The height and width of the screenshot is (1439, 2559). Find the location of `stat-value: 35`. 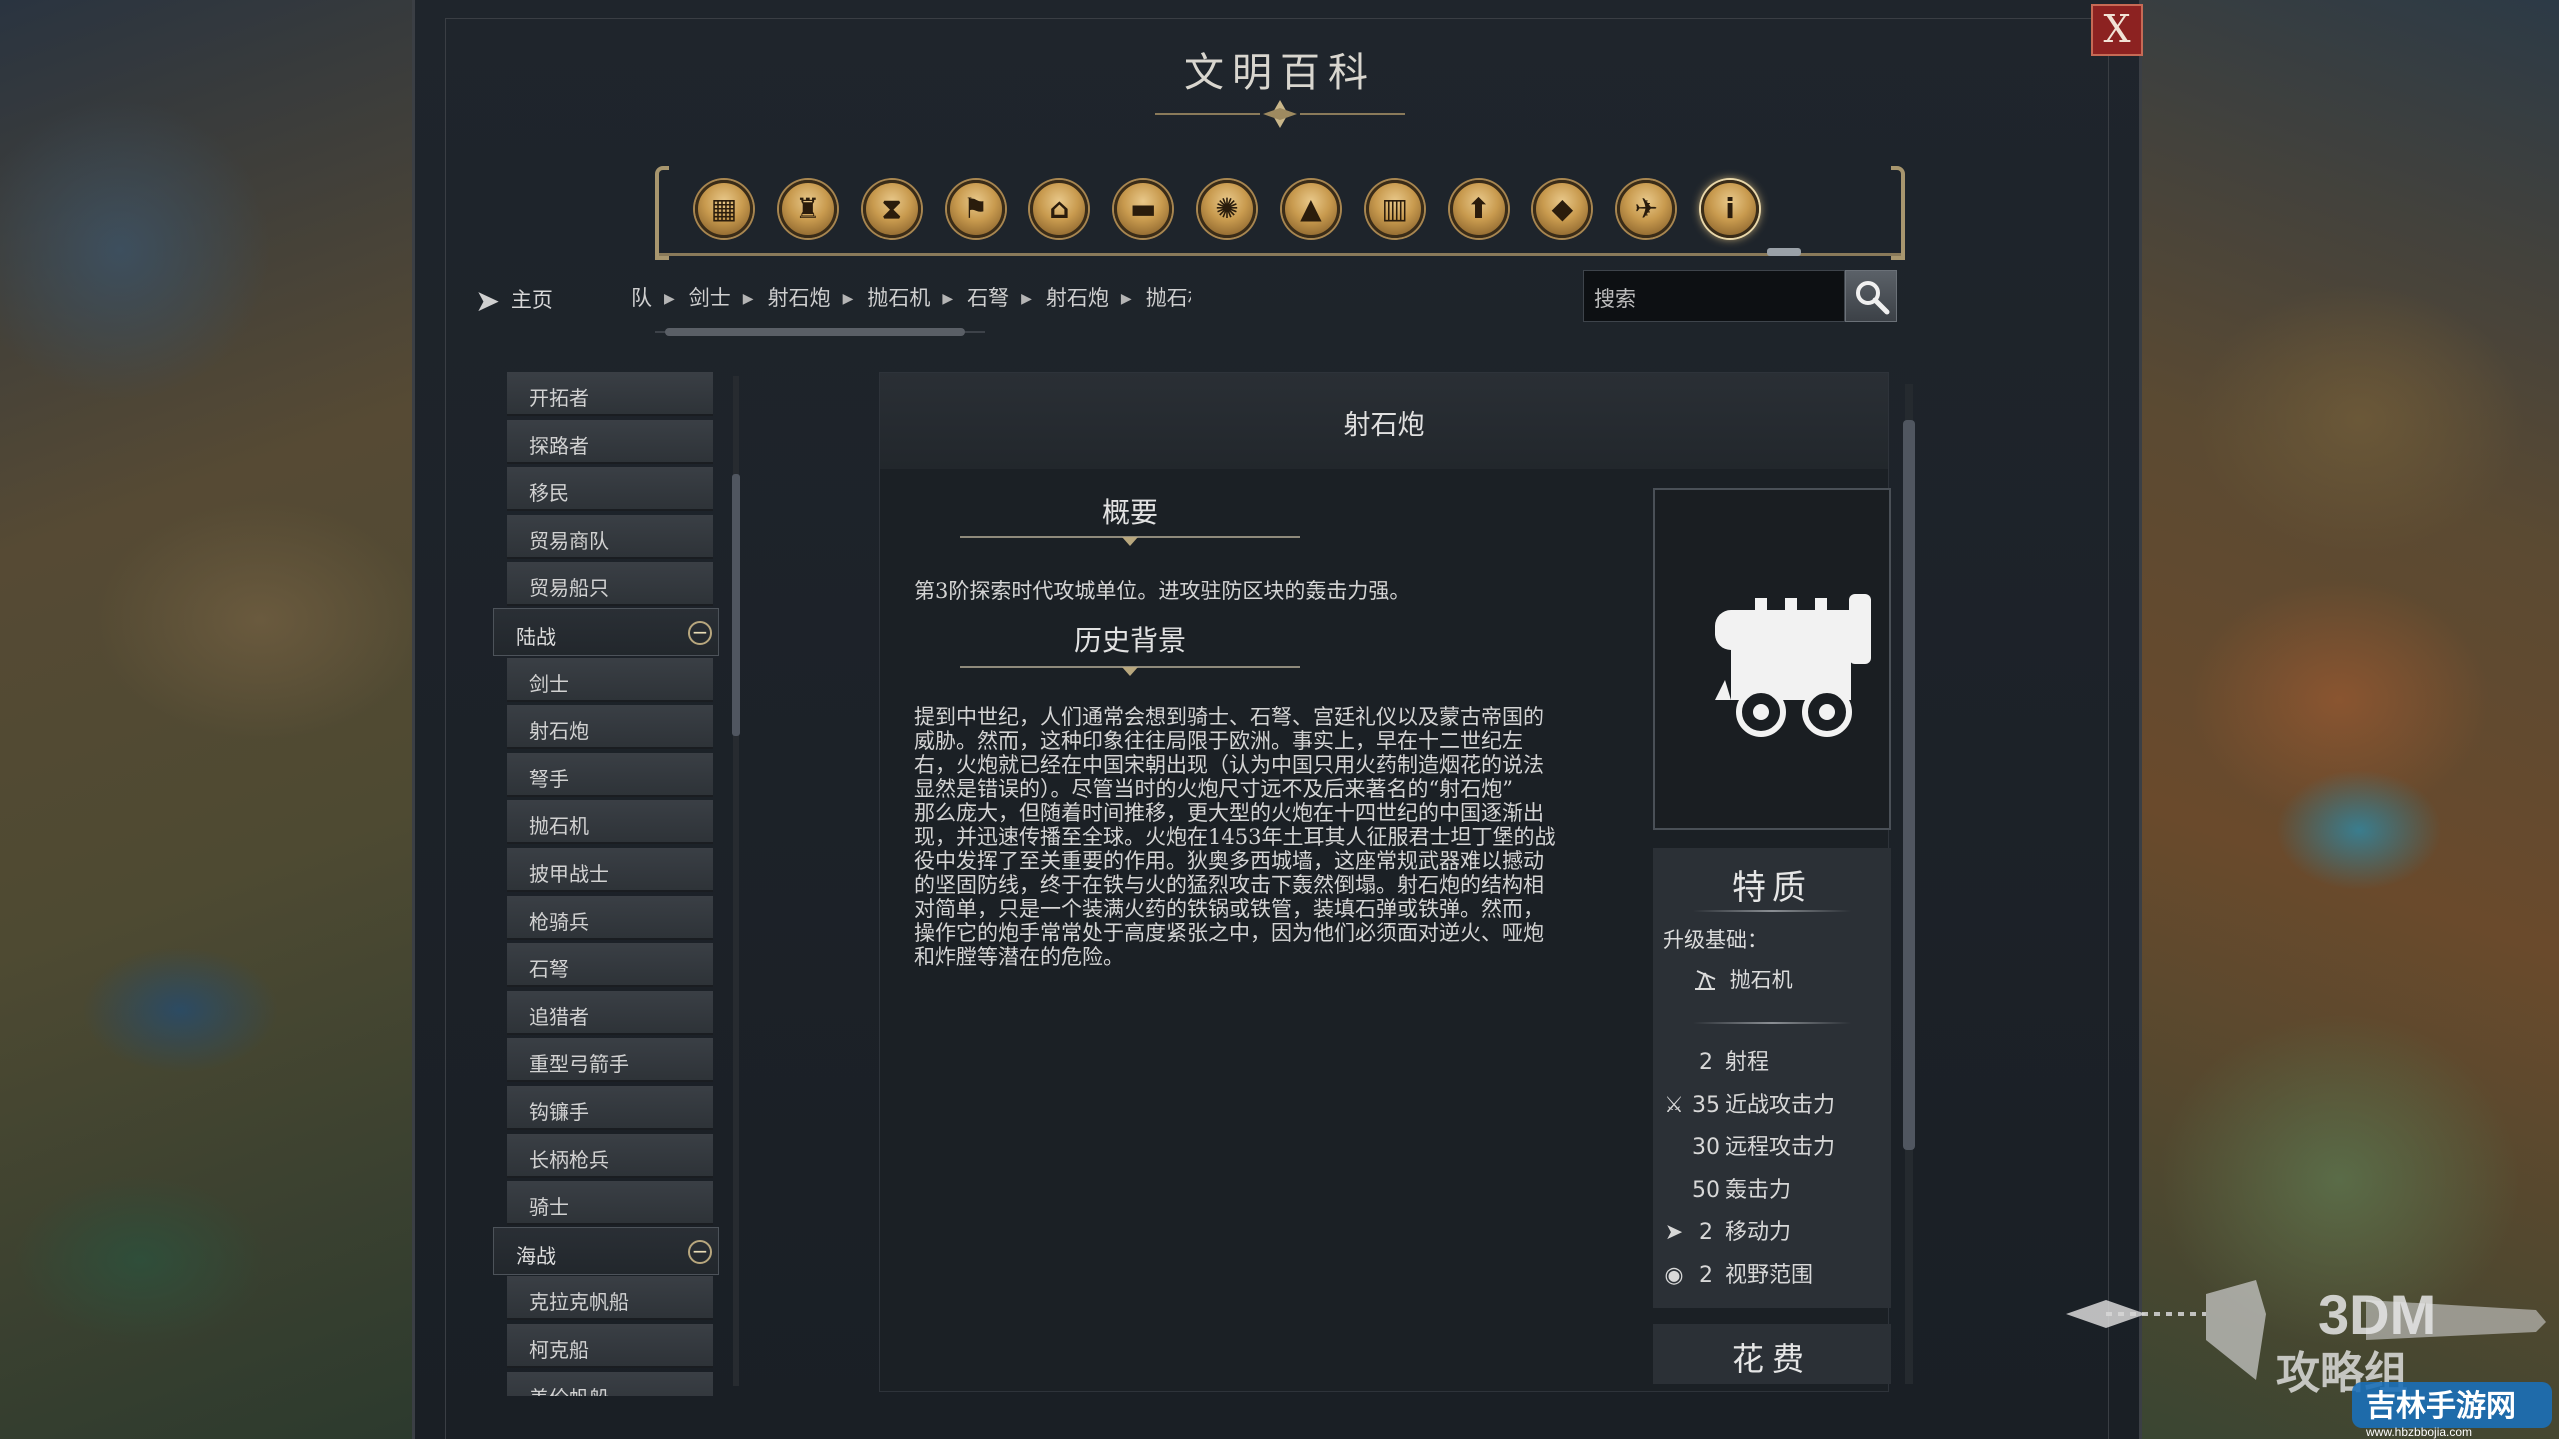

stat-value: 35 is located at coordinates (1706, 1105).